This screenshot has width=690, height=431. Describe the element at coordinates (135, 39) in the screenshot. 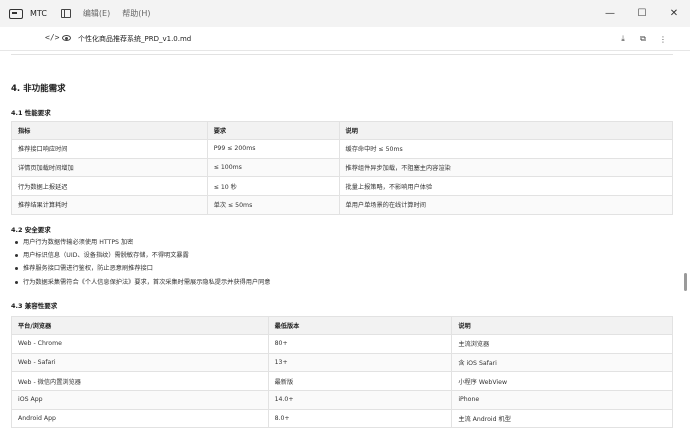

I see `file-name: 个性化商品推荐系统_PRD_v1.0.md` at that location.